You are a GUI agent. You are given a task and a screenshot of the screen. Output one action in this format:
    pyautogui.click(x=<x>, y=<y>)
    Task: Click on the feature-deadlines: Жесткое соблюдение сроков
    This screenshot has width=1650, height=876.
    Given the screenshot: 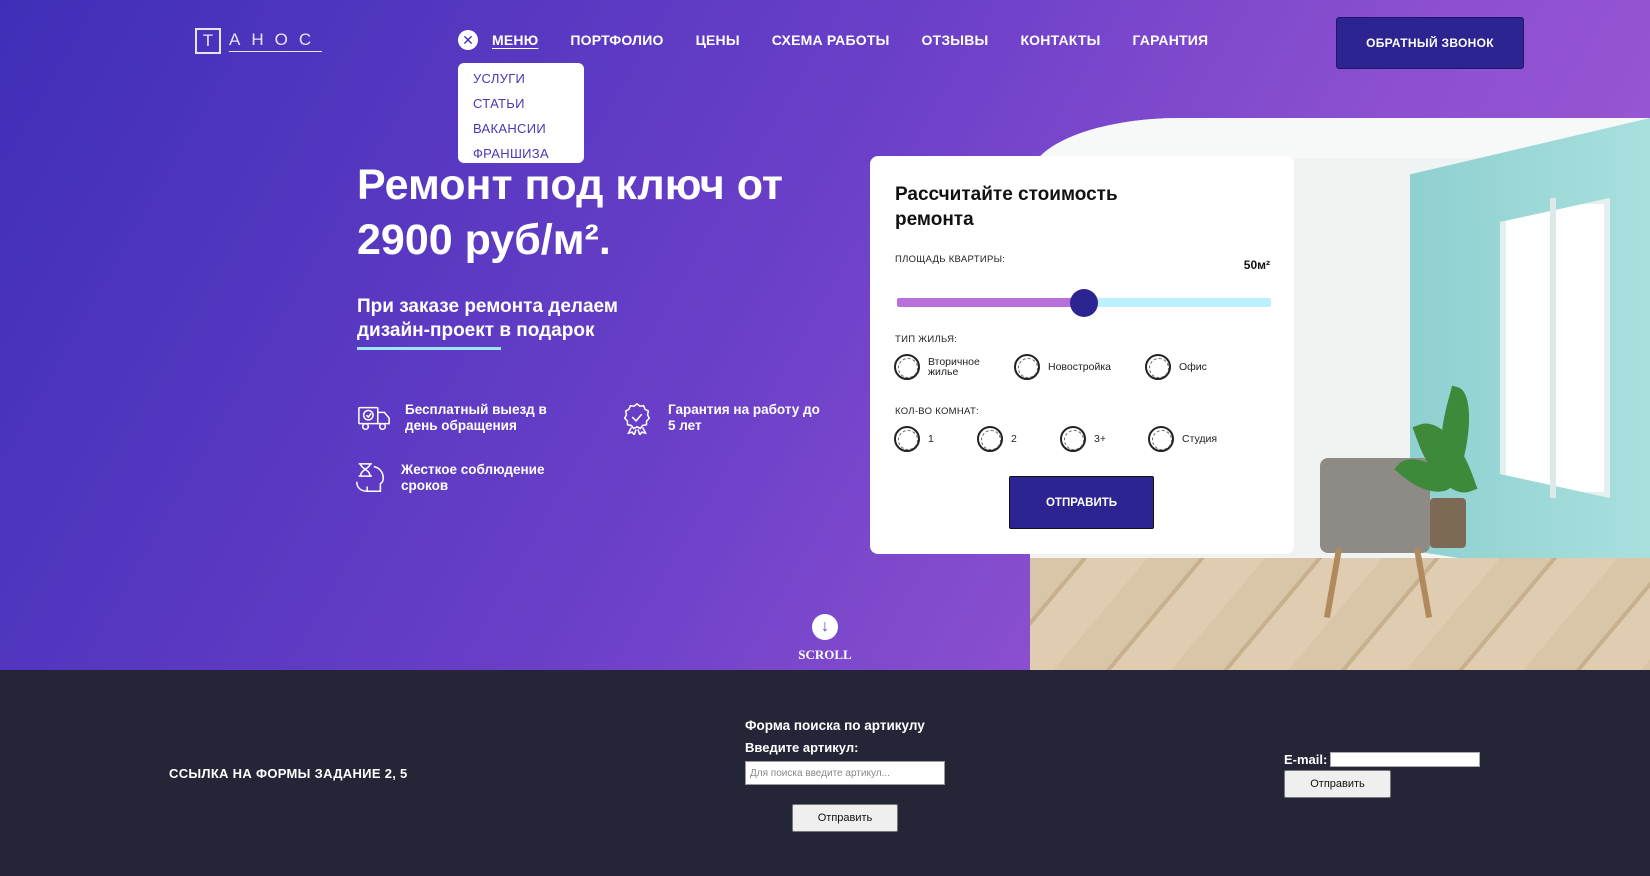 What is the action you would take?
    pyautogui.click(x=463, y=478)
    